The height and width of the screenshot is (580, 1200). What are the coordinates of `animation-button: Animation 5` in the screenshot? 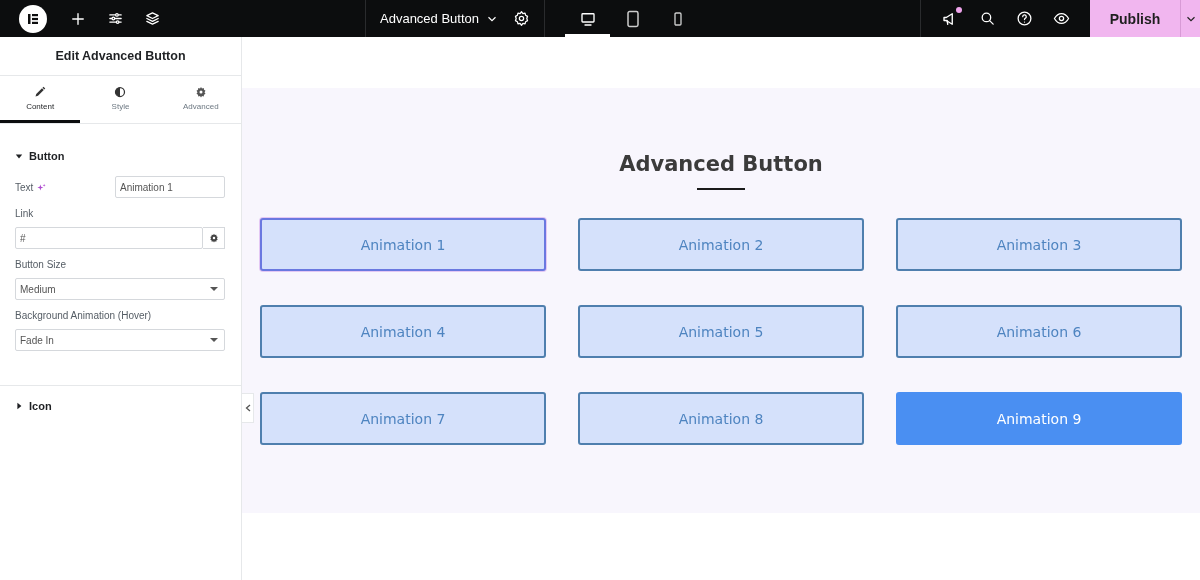 It's located at (721, 331).